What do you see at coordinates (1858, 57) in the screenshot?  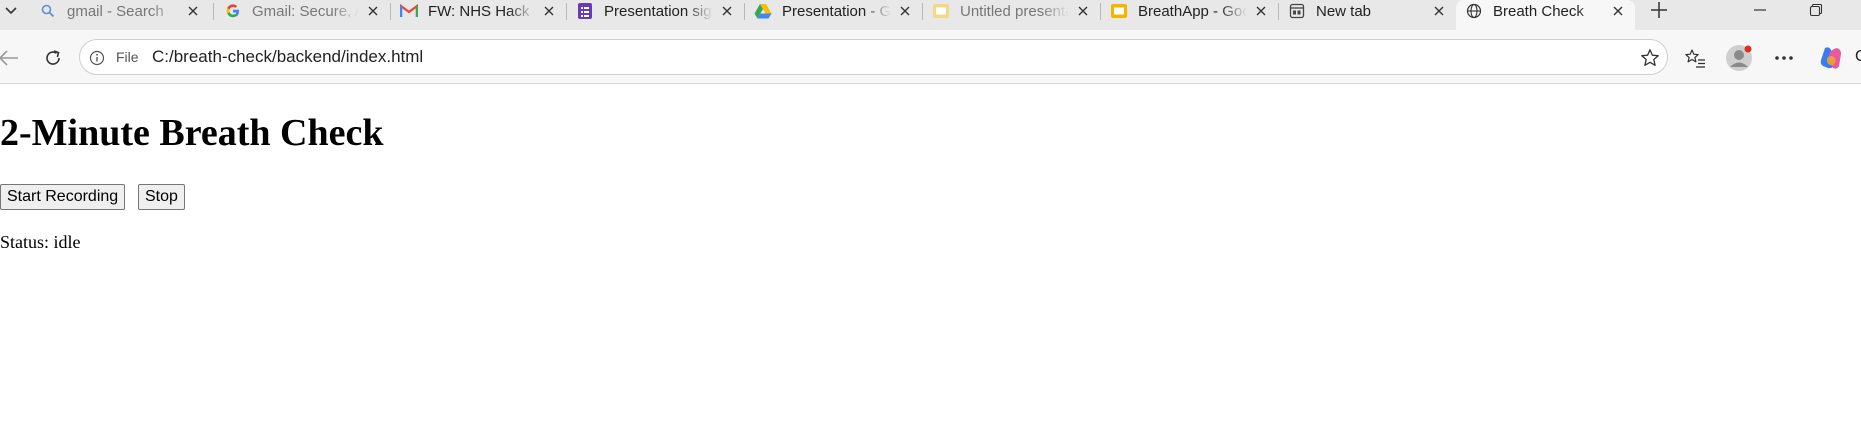 I see `copilot-label: C` at bounding box center [1858, 57].